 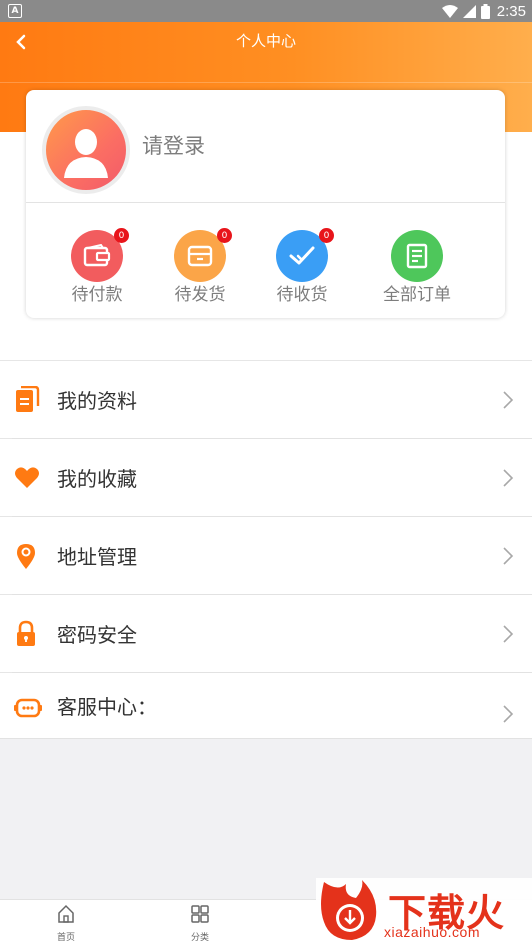 What do you see at coordinates (417, 256) in the screenshot?
I see `document-icon` at bounding box center [417, 256].